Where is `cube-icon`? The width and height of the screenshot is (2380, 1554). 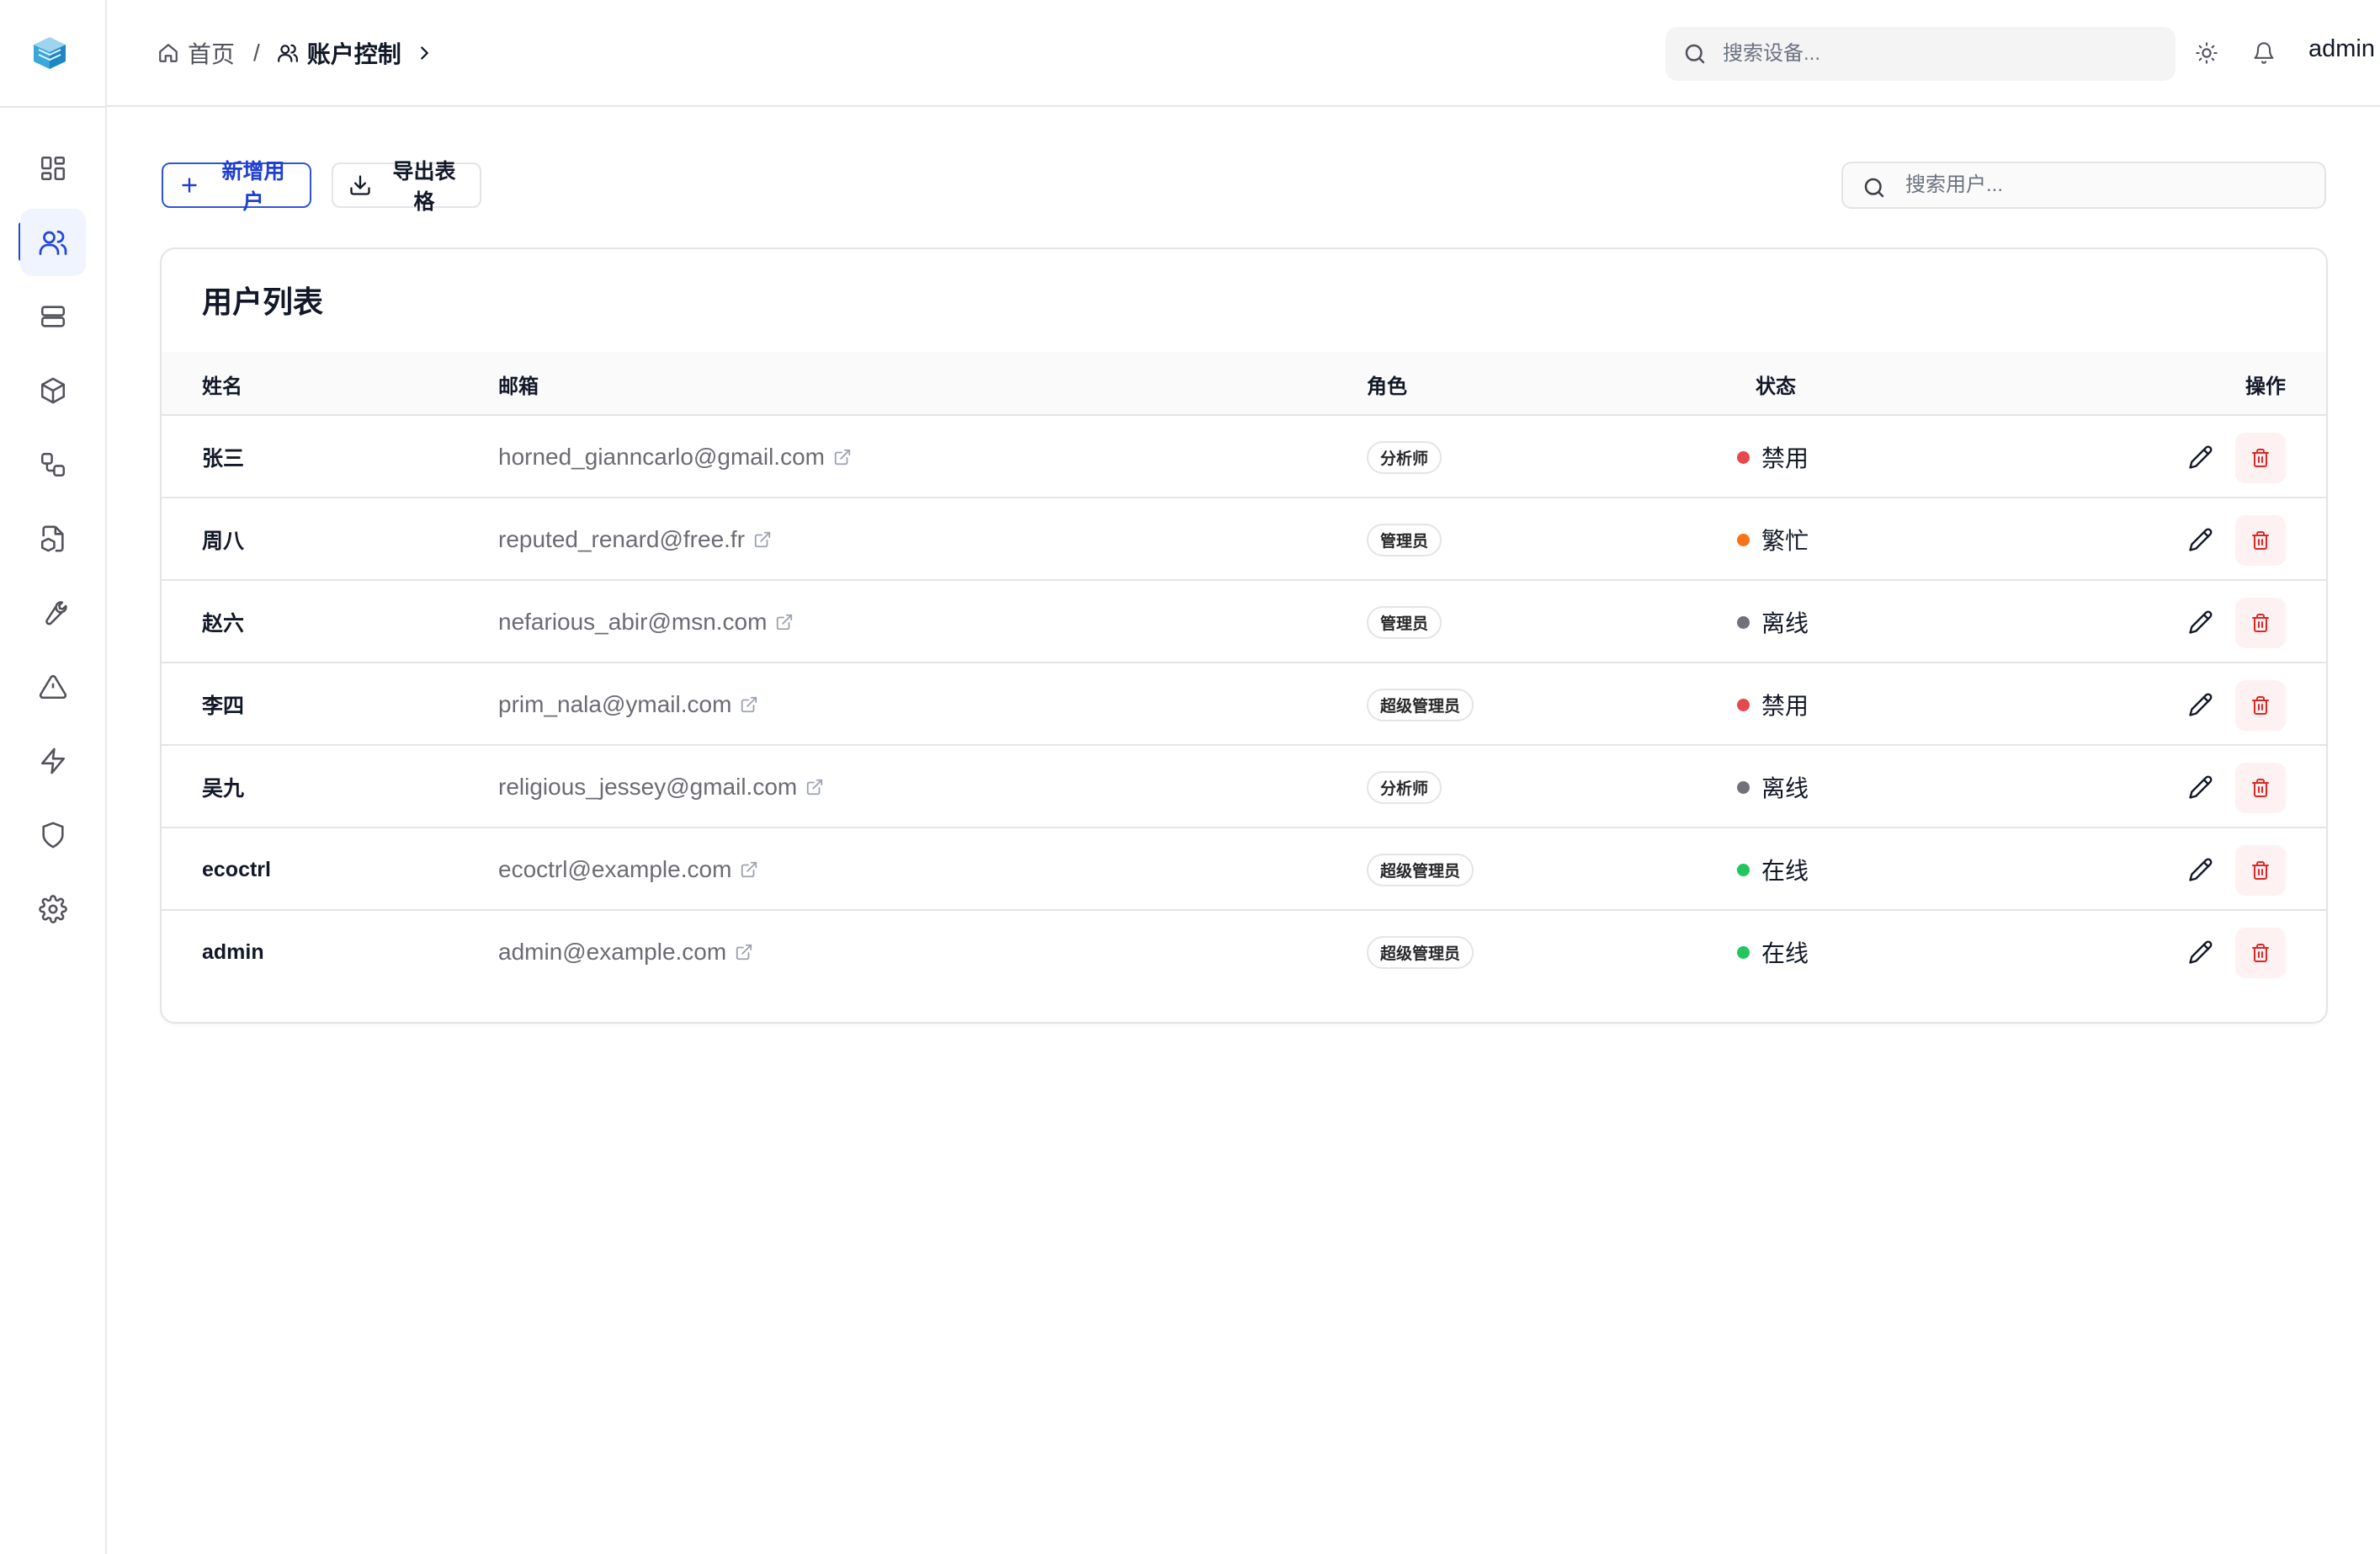
cube-icon is located at coordinates (53, 390).